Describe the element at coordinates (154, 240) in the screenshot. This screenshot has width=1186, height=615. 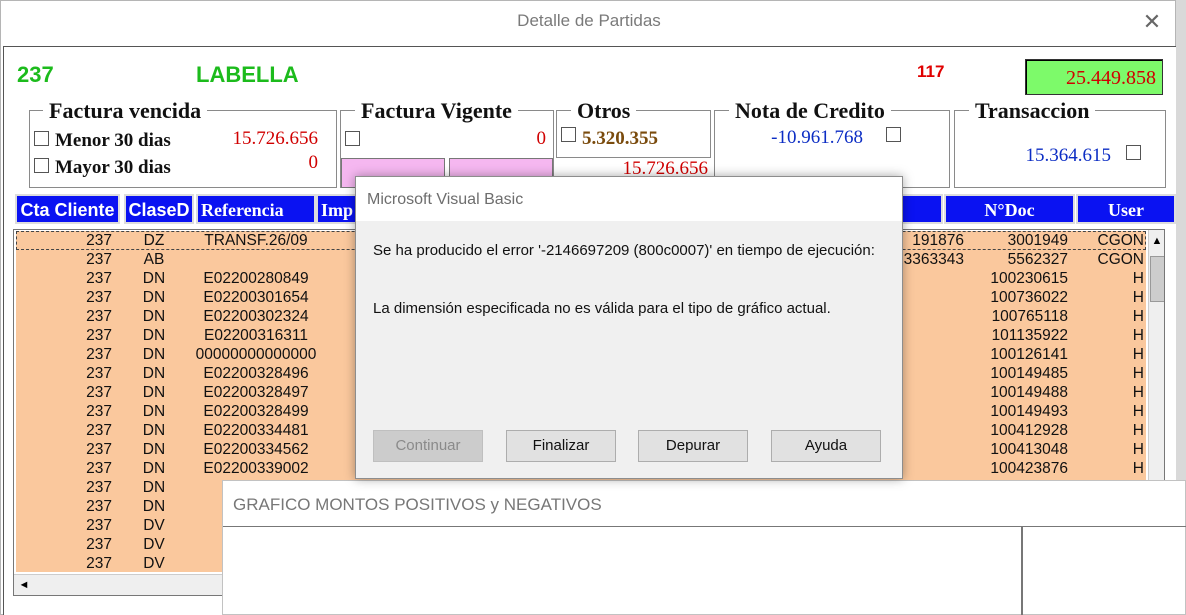
I see `cell-clased: DZ` at that location.